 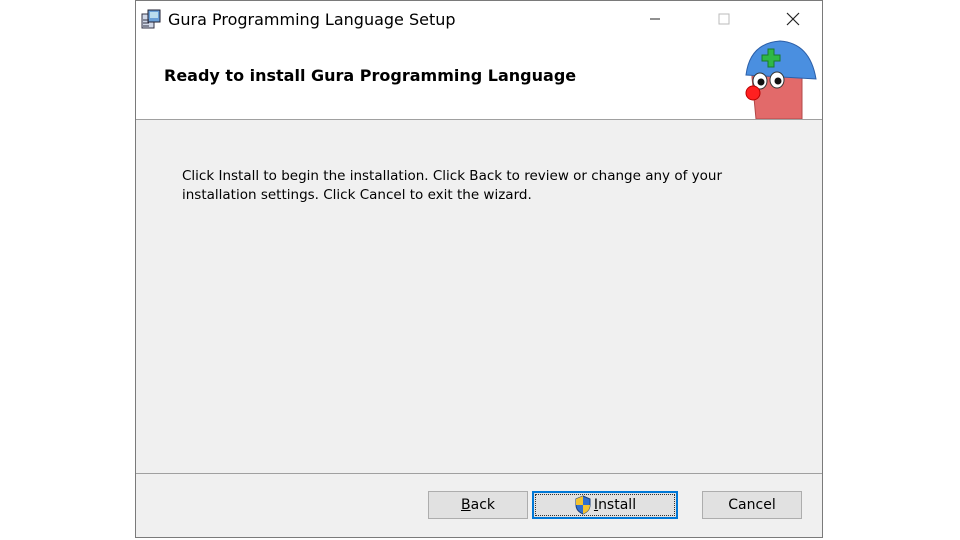 I want to click on minimize-icon, so click(x=655, y=19).